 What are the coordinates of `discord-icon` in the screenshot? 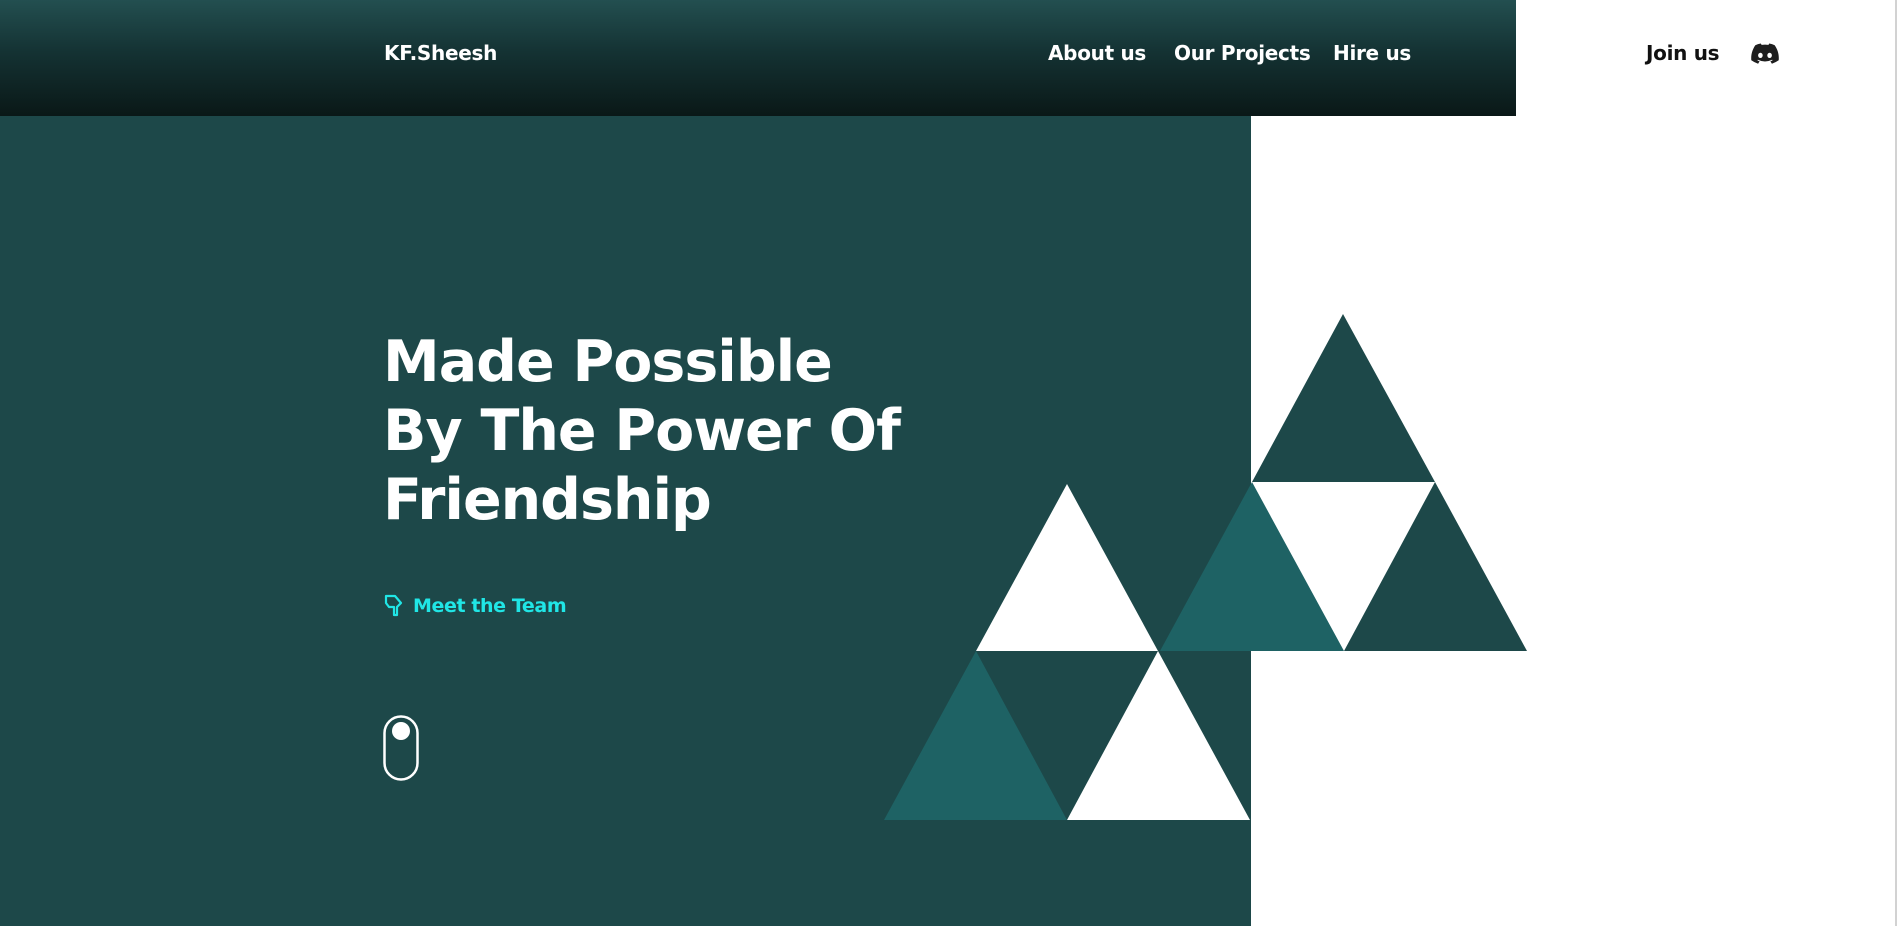 It's located at (1765, 54).